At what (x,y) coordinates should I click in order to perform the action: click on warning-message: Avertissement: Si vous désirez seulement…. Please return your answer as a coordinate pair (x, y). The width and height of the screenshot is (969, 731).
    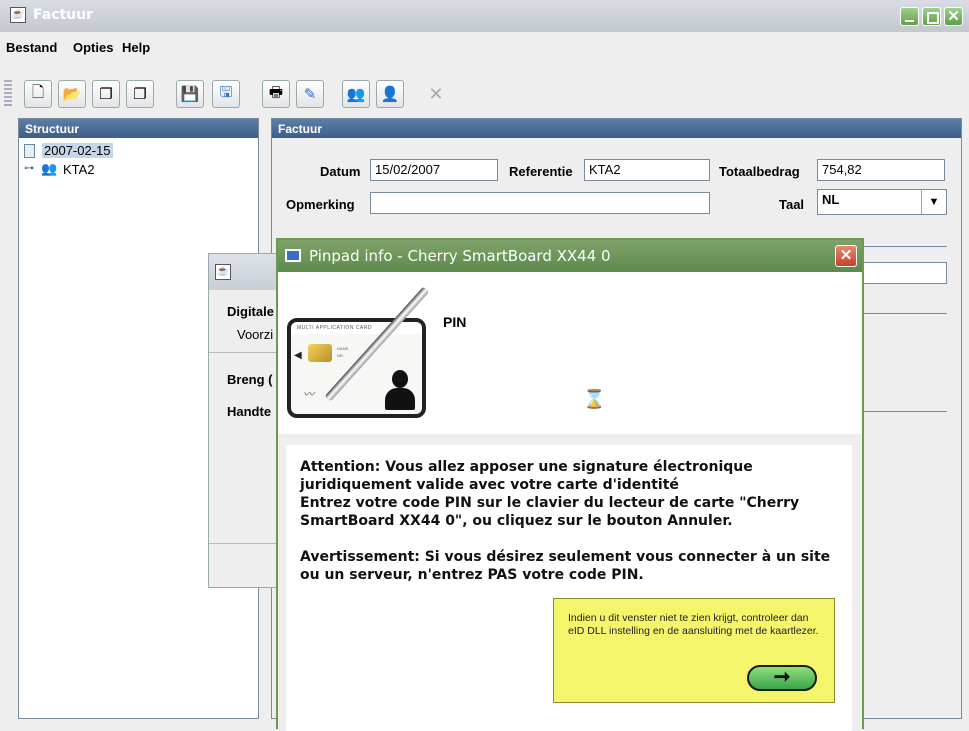
    Looking at the image, I should click on (565, 566).